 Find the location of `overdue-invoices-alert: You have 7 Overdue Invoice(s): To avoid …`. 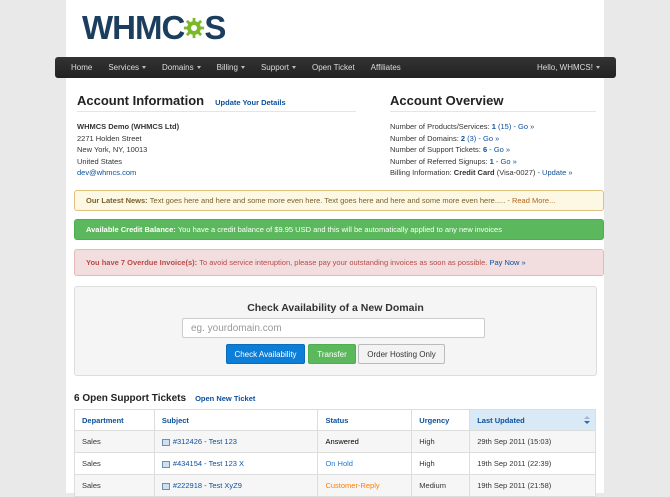

overdue-invoices-alert: You have 7 Overdue Invoice(s): To avoid … is located at coordinates (339, 262).